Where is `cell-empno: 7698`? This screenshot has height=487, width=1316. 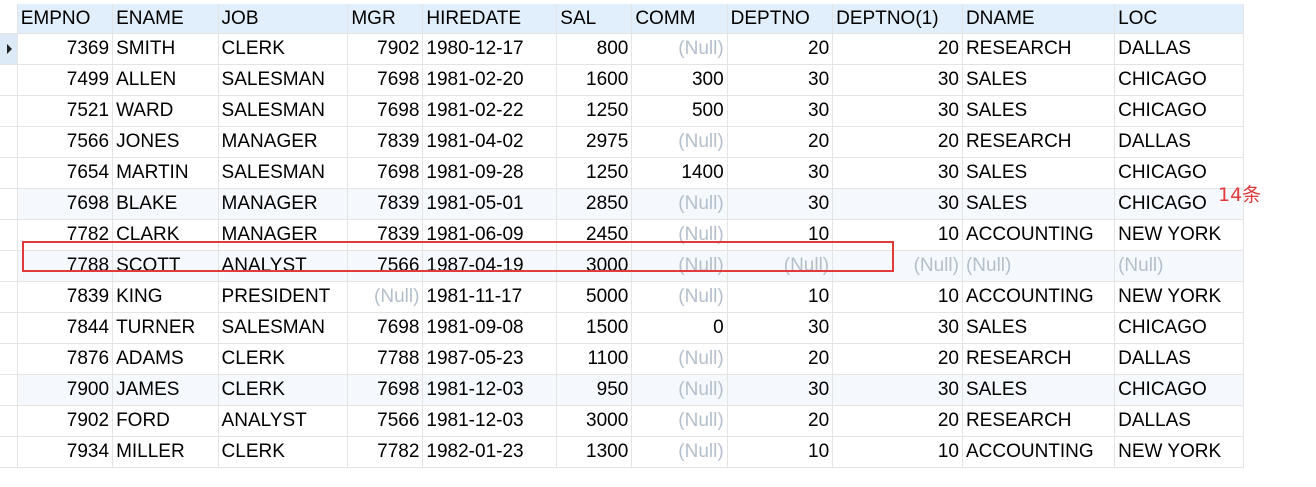
cell-empno: 7698 is located at coordinates (65, 204).